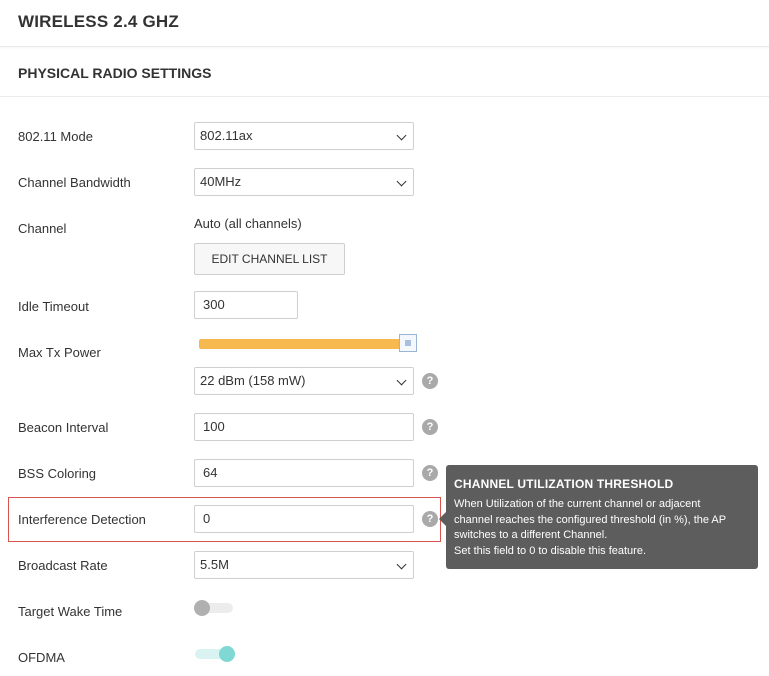 Image resolution: width=769 pixels, height=676 pixels. Describe the element at coordinates (408, 343) in the screenshot. I see `max-tx-power-slider-handle` at that location.